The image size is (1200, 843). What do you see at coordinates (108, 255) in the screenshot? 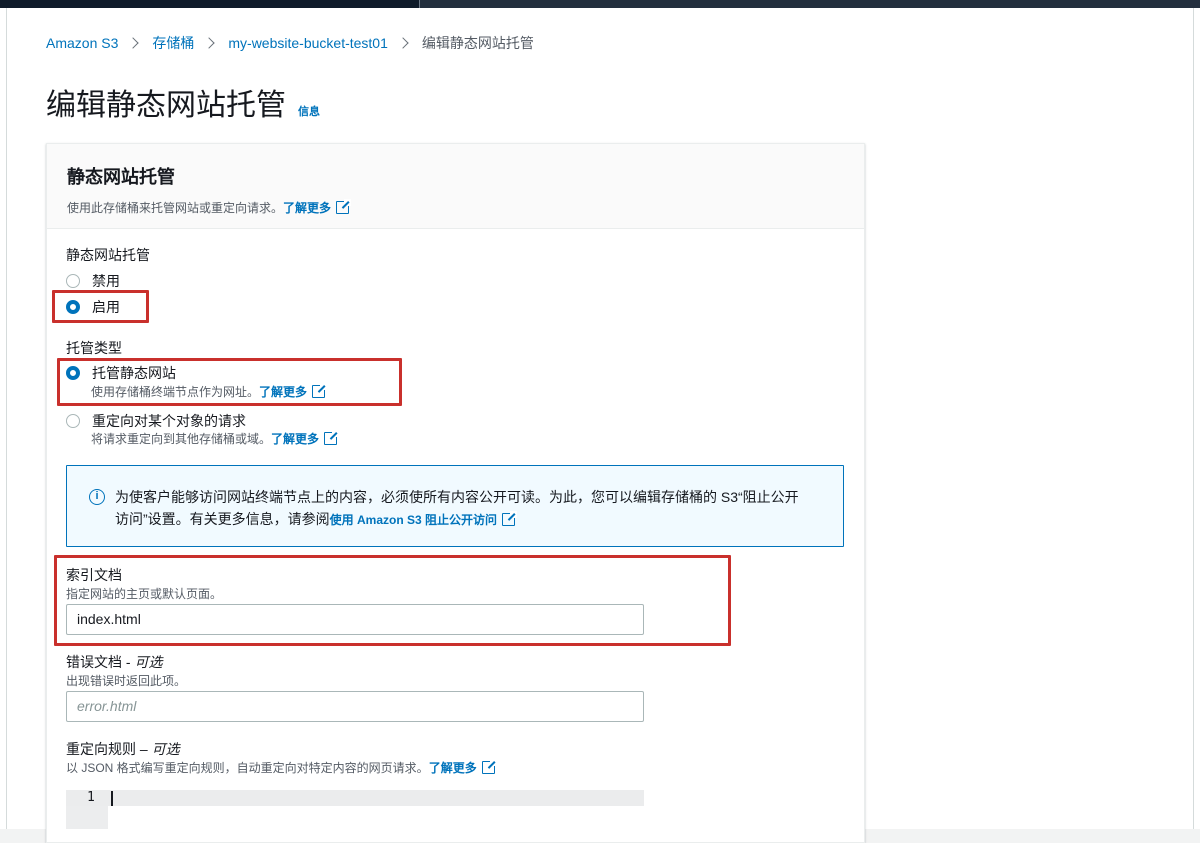
I see `hosting-label: 静态网站托管` at bounding box center [108, 255].